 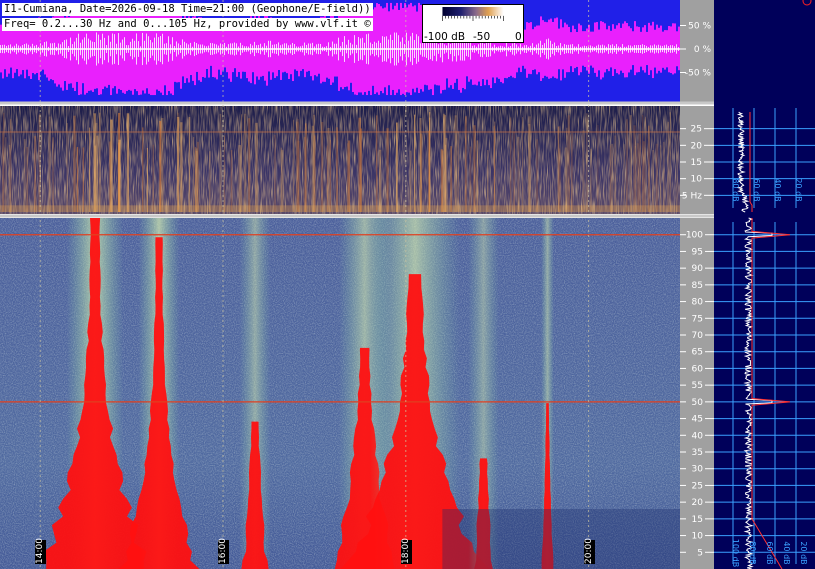 I want to click on geophone-tick-label: 15, so click(x=696, y=163).